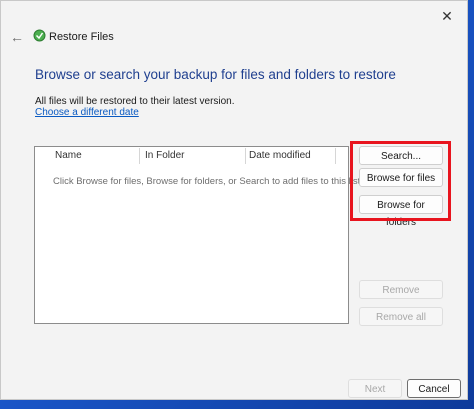 This screenshot has width=474, height=409. What do you see at coordinates (87, 156) in the screenshot?
I see `column-header-name: Name` at bounding box center [87, 156].